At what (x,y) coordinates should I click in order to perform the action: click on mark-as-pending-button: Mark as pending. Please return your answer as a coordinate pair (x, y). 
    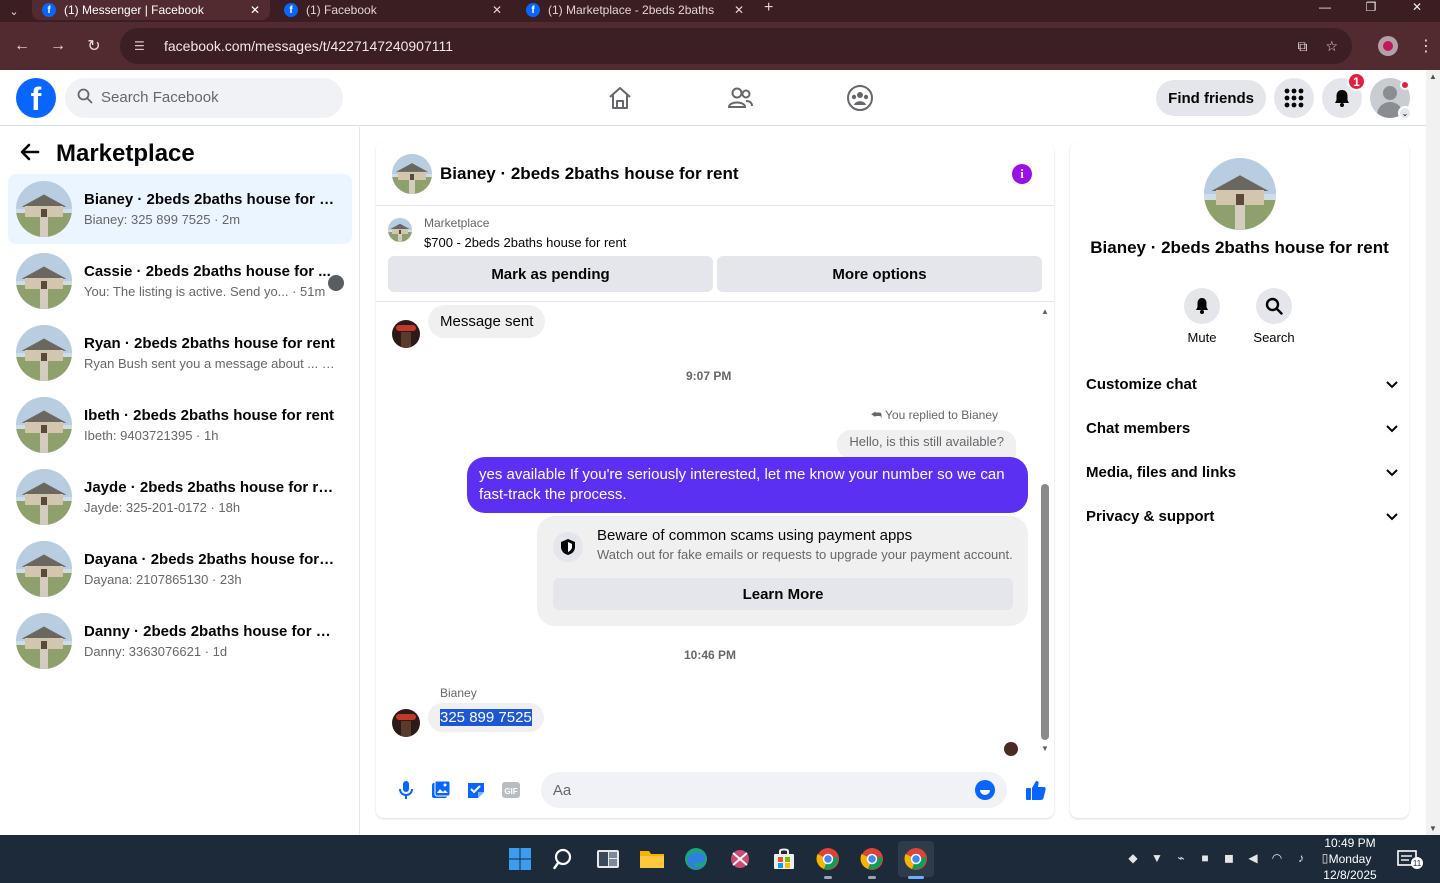
    Looking at the image, I should click on (550, 274).